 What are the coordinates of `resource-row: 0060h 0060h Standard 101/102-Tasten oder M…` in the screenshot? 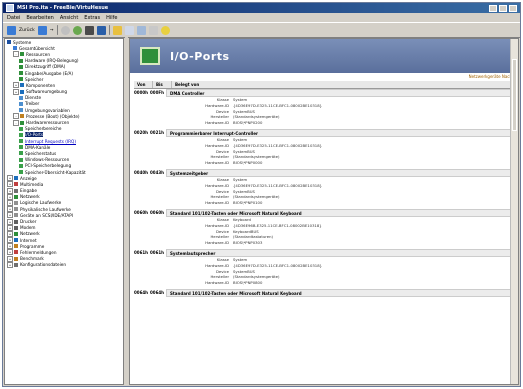 It's located at (324, 212).